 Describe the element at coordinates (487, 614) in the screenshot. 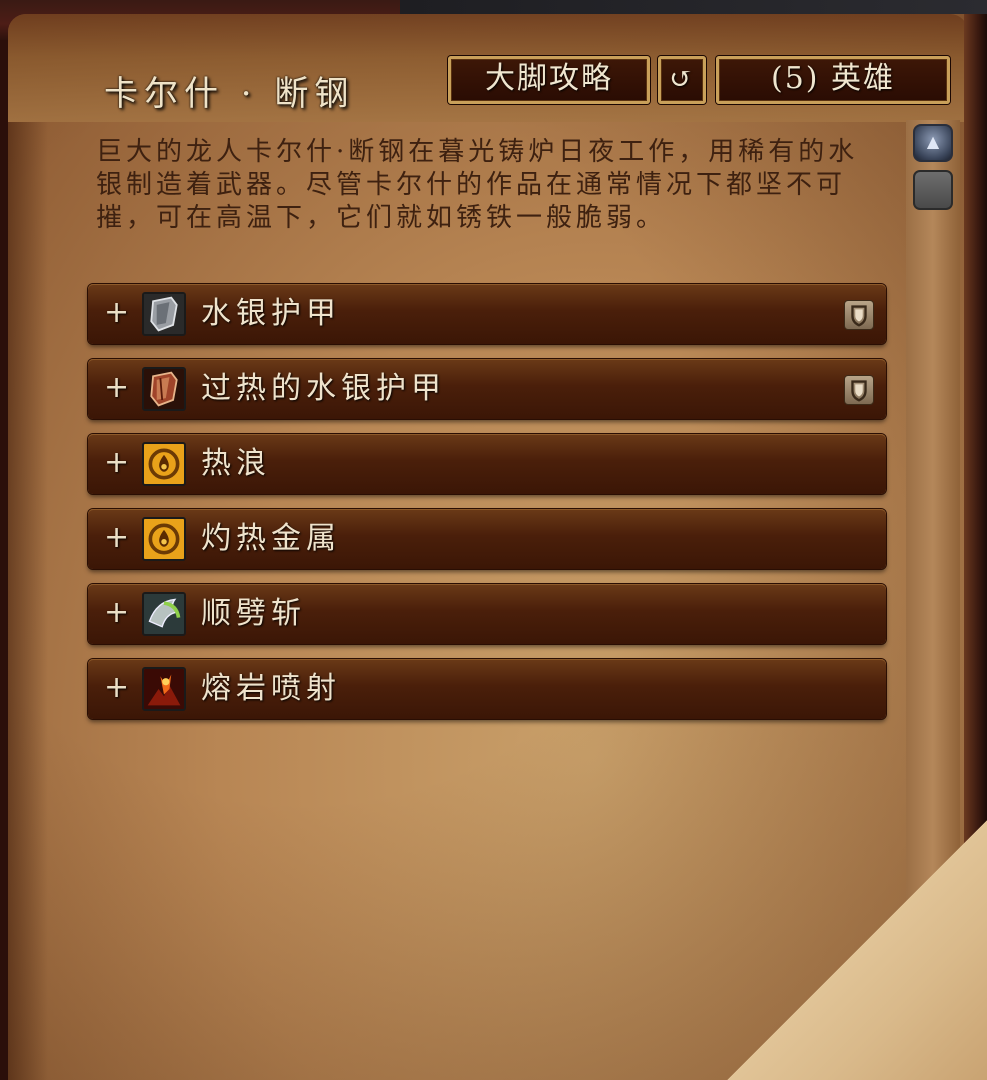

I see `ability-row: + 顺劈斩` at that location.